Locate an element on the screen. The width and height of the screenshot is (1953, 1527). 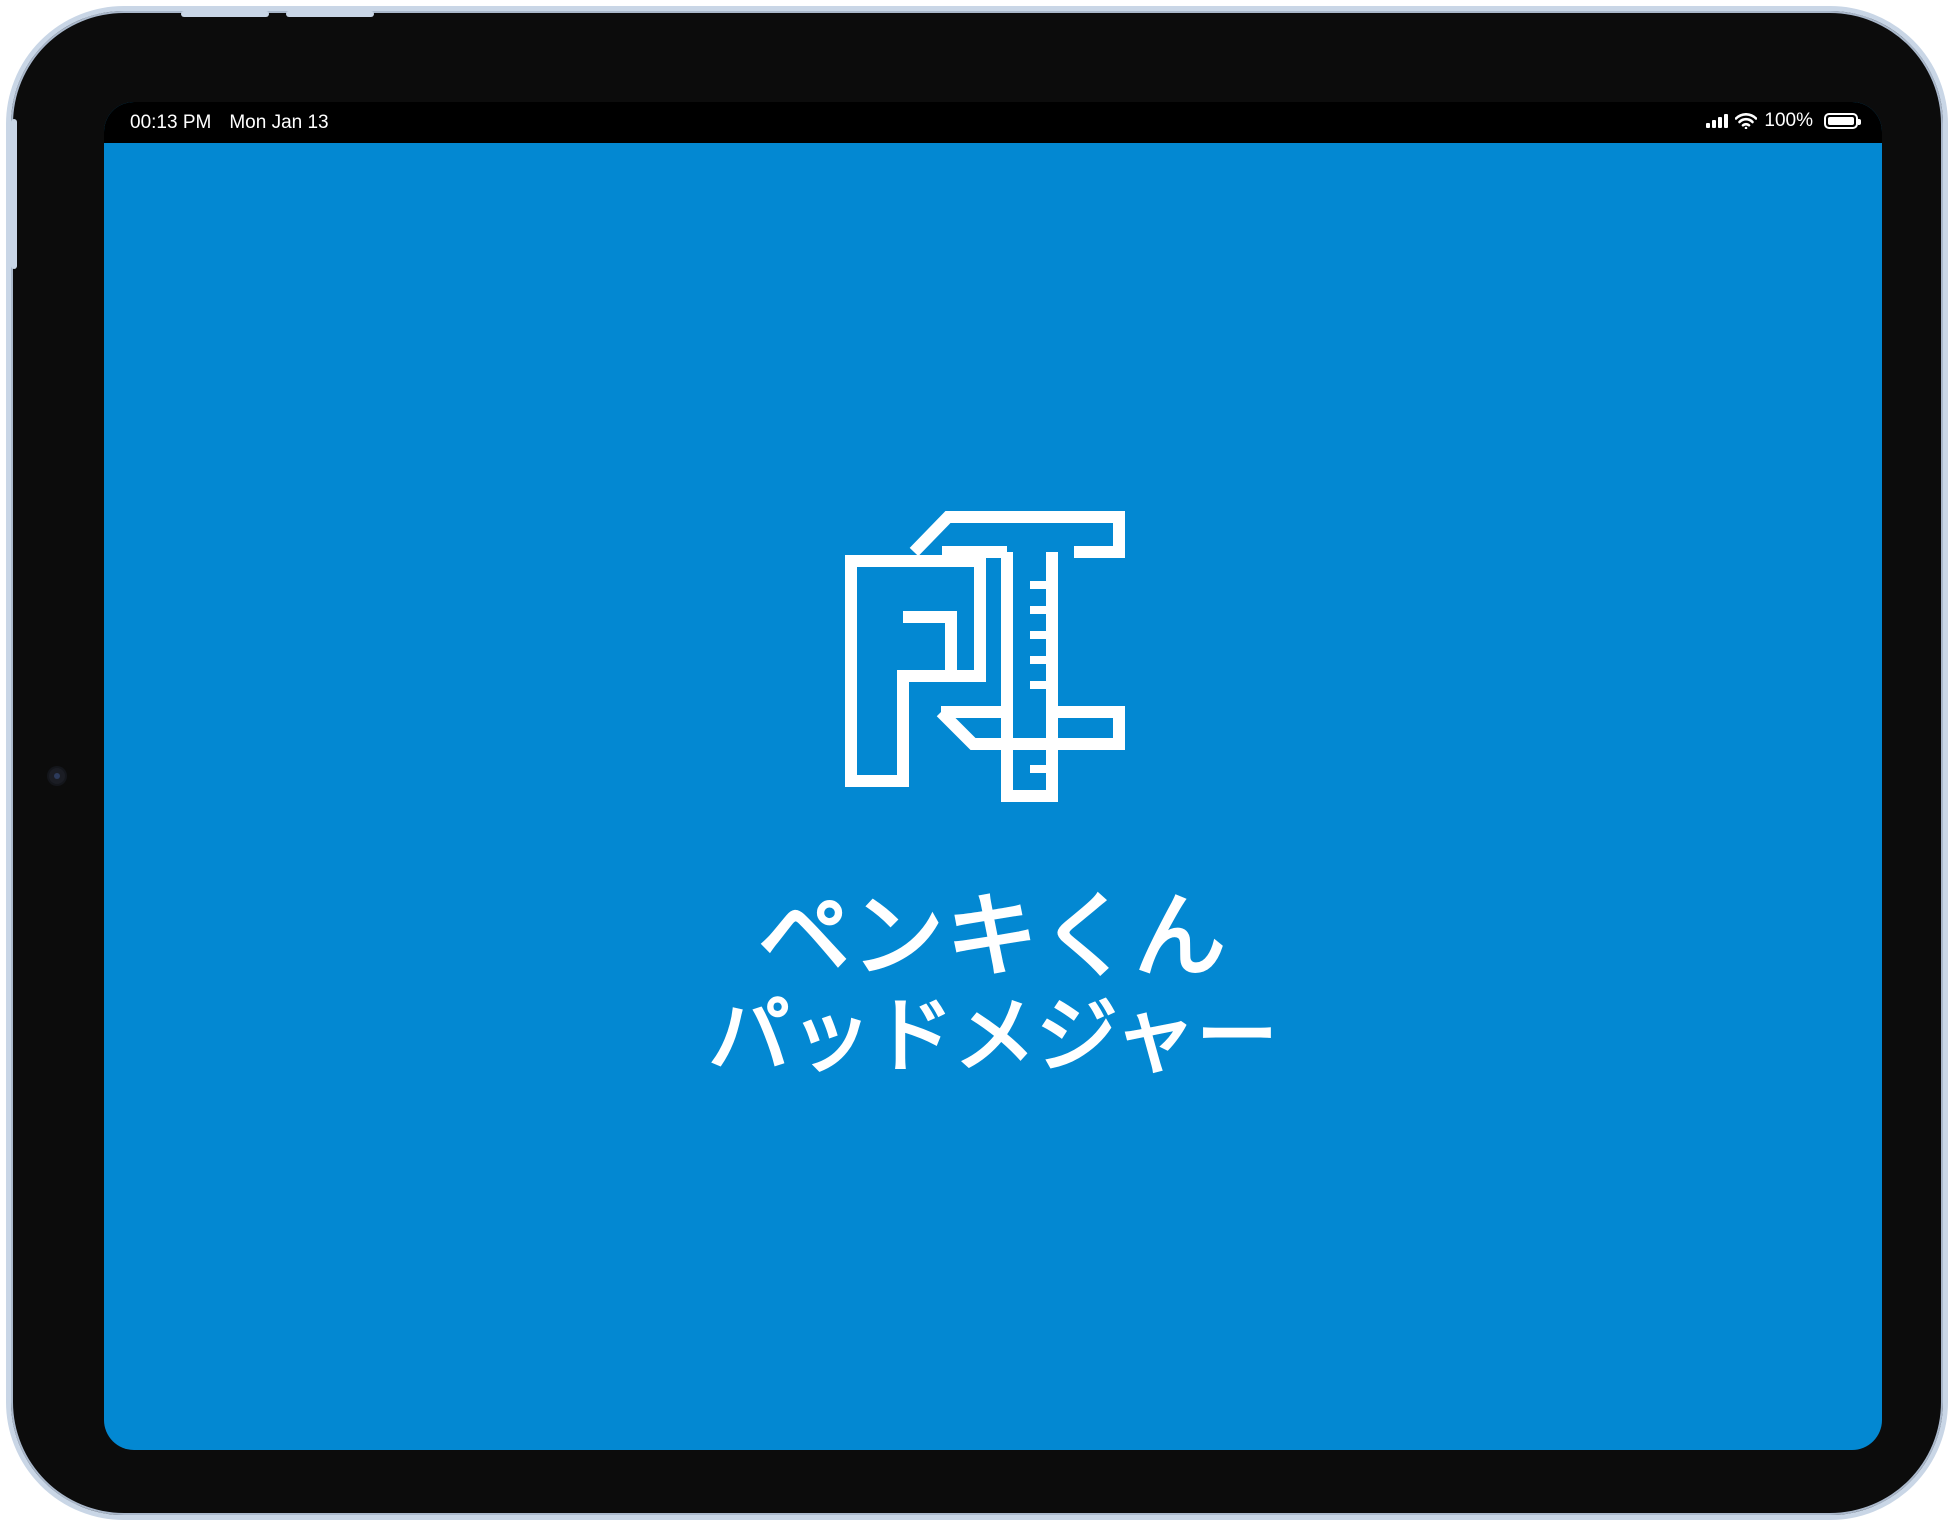
status-time: 00:13 PM is located at coordinates (171, 122).